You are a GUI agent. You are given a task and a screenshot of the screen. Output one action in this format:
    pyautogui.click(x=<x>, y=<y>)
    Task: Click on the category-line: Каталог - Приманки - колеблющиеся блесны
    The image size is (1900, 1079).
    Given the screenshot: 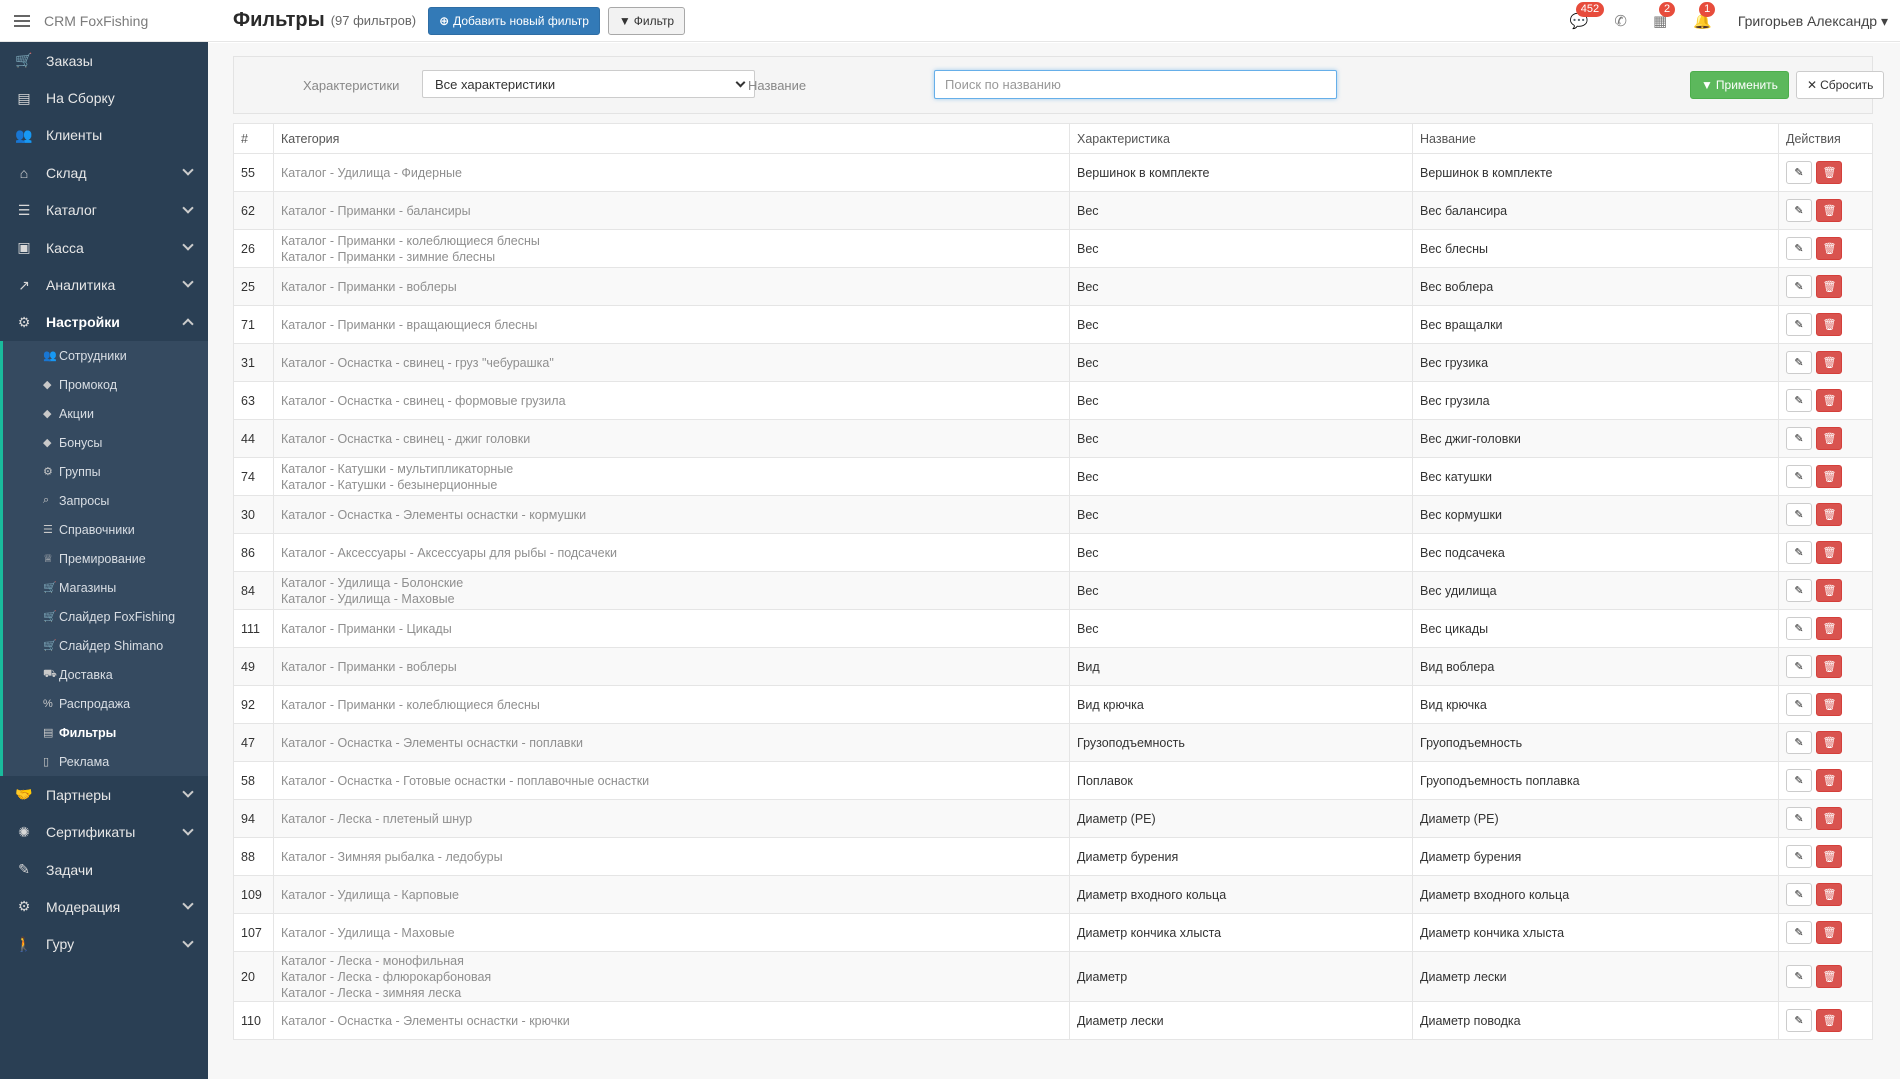 What is the action you would take?
    pyautogui.click(x=410, y=240)
    